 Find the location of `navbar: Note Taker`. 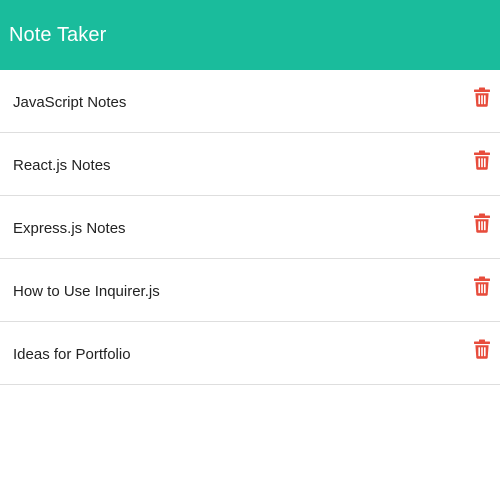

navbar: Note Taker is located at coordinates (250, 35).